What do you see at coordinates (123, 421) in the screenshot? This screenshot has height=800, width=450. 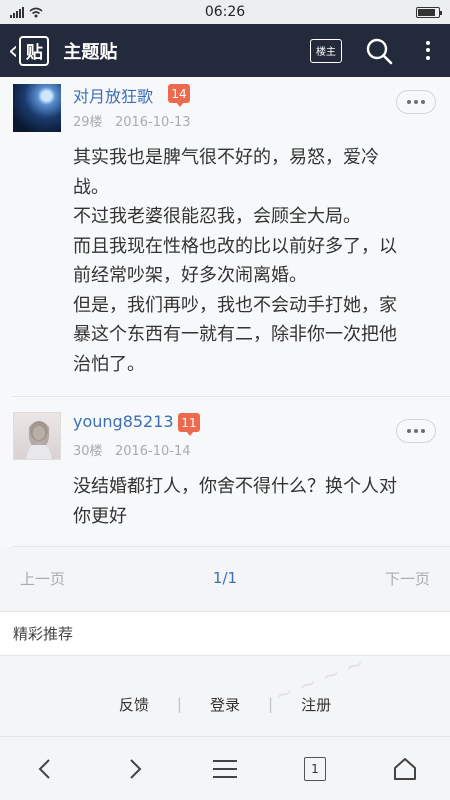 I see `username: young85213` at bounding box center [123, 421].